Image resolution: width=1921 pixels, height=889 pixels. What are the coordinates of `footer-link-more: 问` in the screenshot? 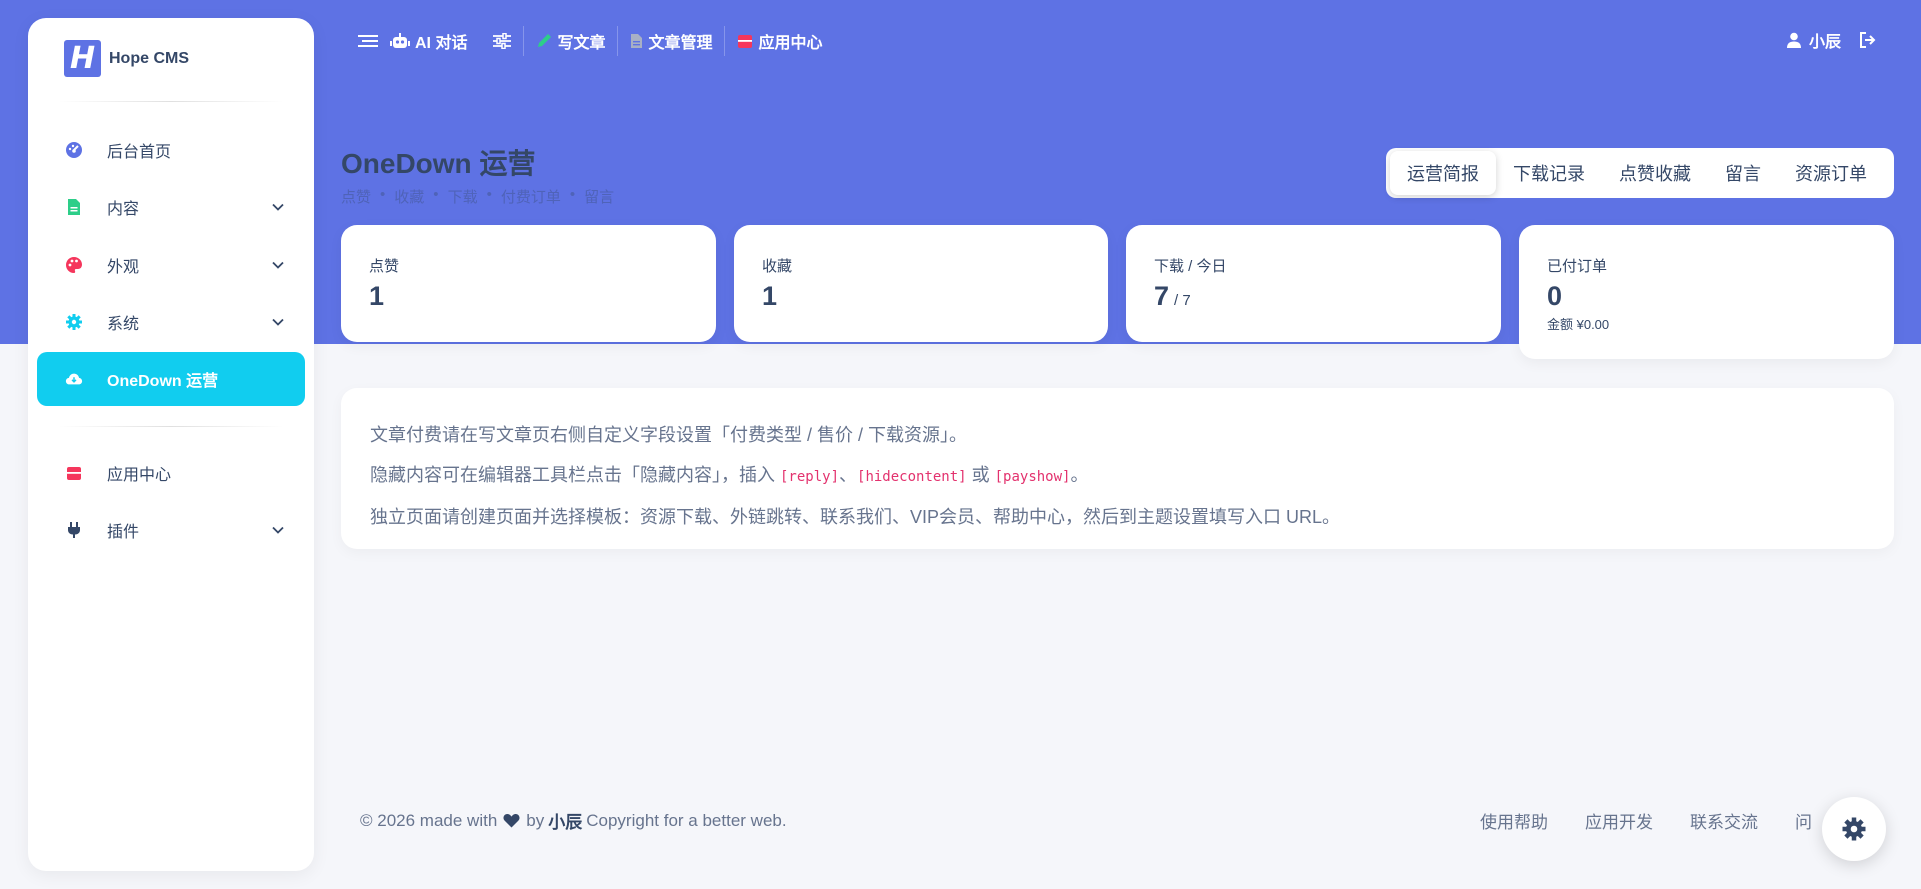 It's located at (1803, 820).